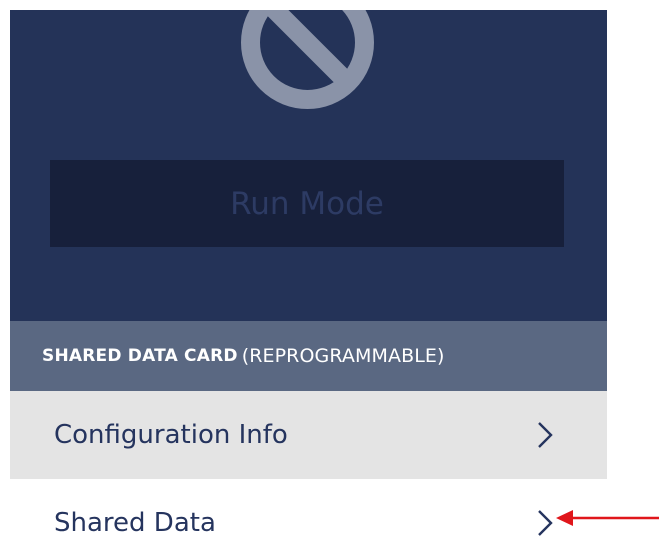  What do you see at coordinates (140, 356) in the screenshot?
I see `section-title: SHARED DATA CARD` at bounding box center [140, 356].